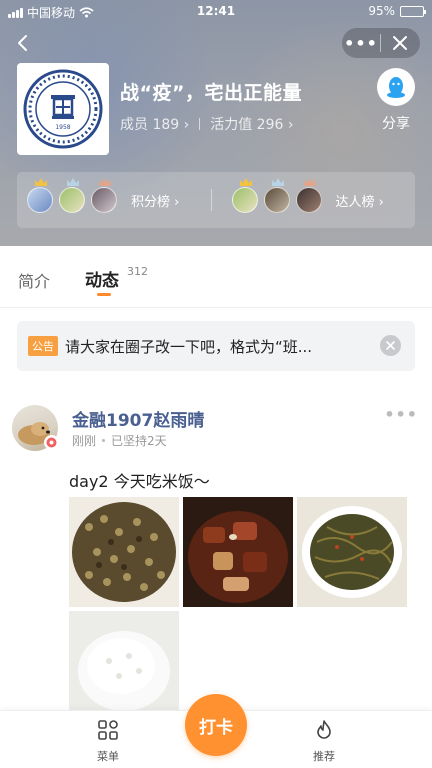 The image size is (432, 768). I want to click on tab-intro: 简介, so click(34, 280).